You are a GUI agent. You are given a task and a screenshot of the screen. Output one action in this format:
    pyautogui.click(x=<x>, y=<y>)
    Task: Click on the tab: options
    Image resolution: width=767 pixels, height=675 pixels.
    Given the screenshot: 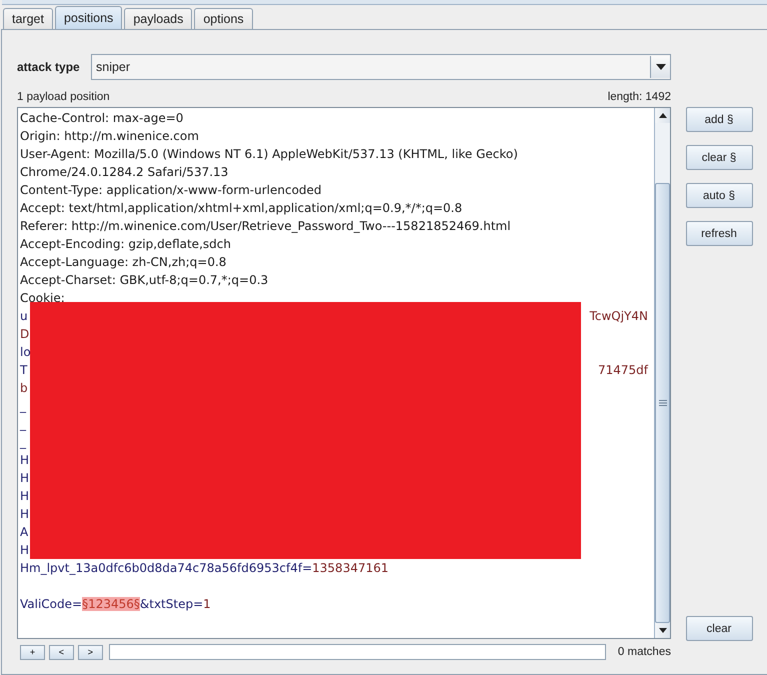 What is the action you would take?
    pyautogui.click(x=223, y=18)
    